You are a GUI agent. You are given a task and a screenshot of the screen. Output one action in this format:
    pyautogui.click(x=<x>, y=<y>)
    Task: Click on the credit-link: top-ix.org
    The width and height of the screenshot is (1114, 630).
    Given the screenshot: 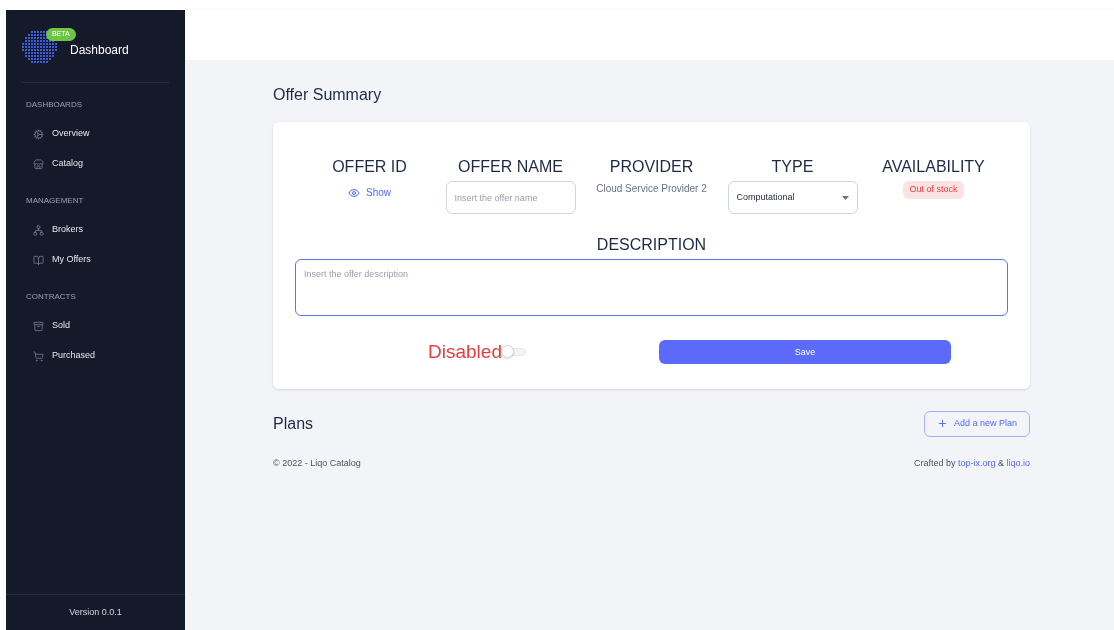 What is the action you would take?
    pyautogui.click(x=976, y=462)
    